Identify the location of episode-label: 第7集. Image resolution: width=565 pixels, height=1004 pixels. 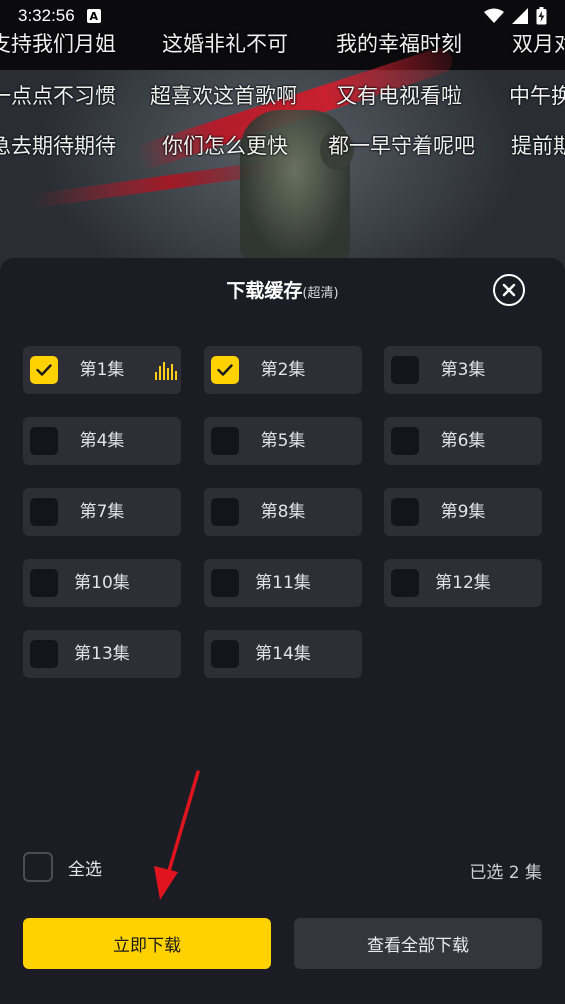
(102, 512).